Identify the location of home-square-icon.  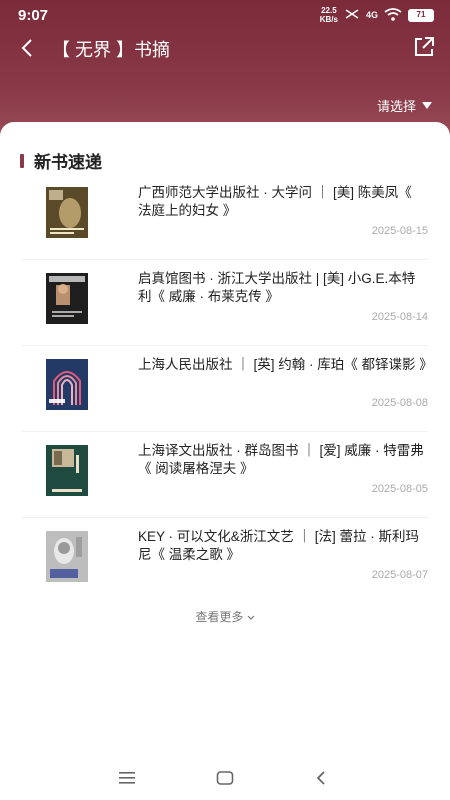
(225, 778).